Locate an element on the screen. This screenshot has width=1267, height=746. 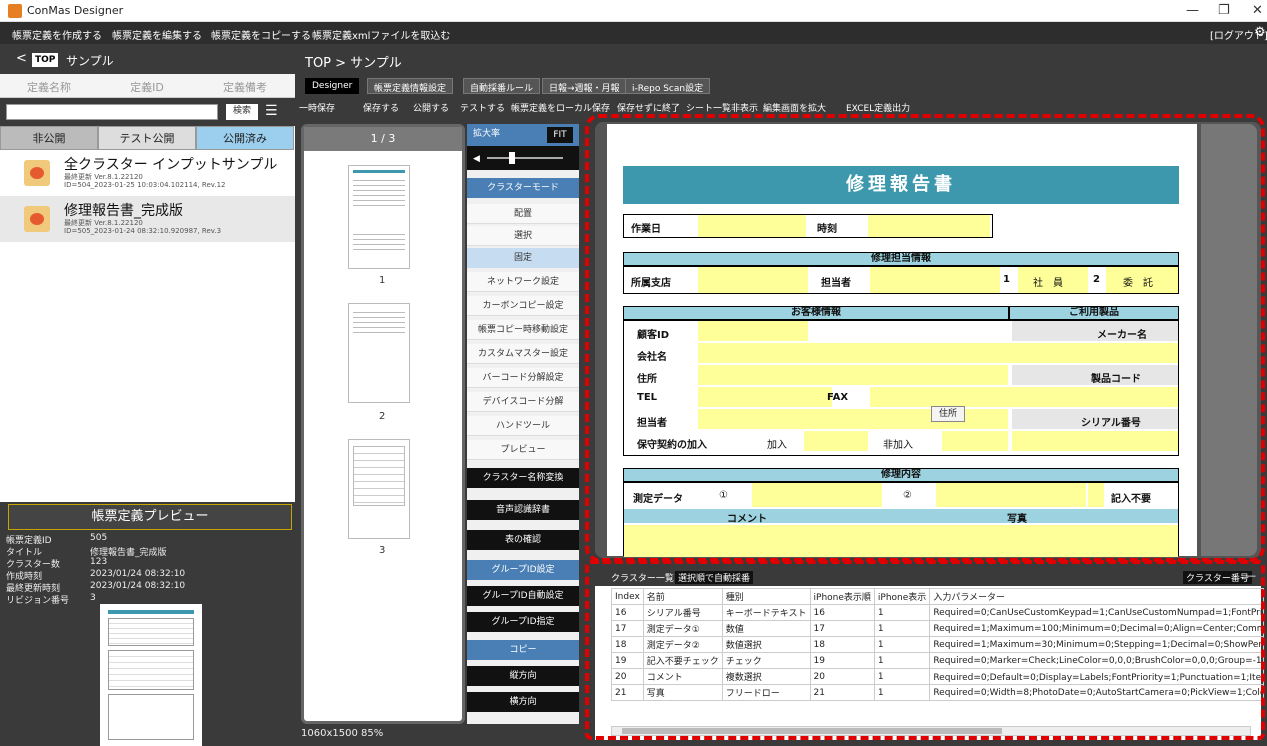
preview-title: 帳票定義プレビュー is located at coordinates (150, 517).